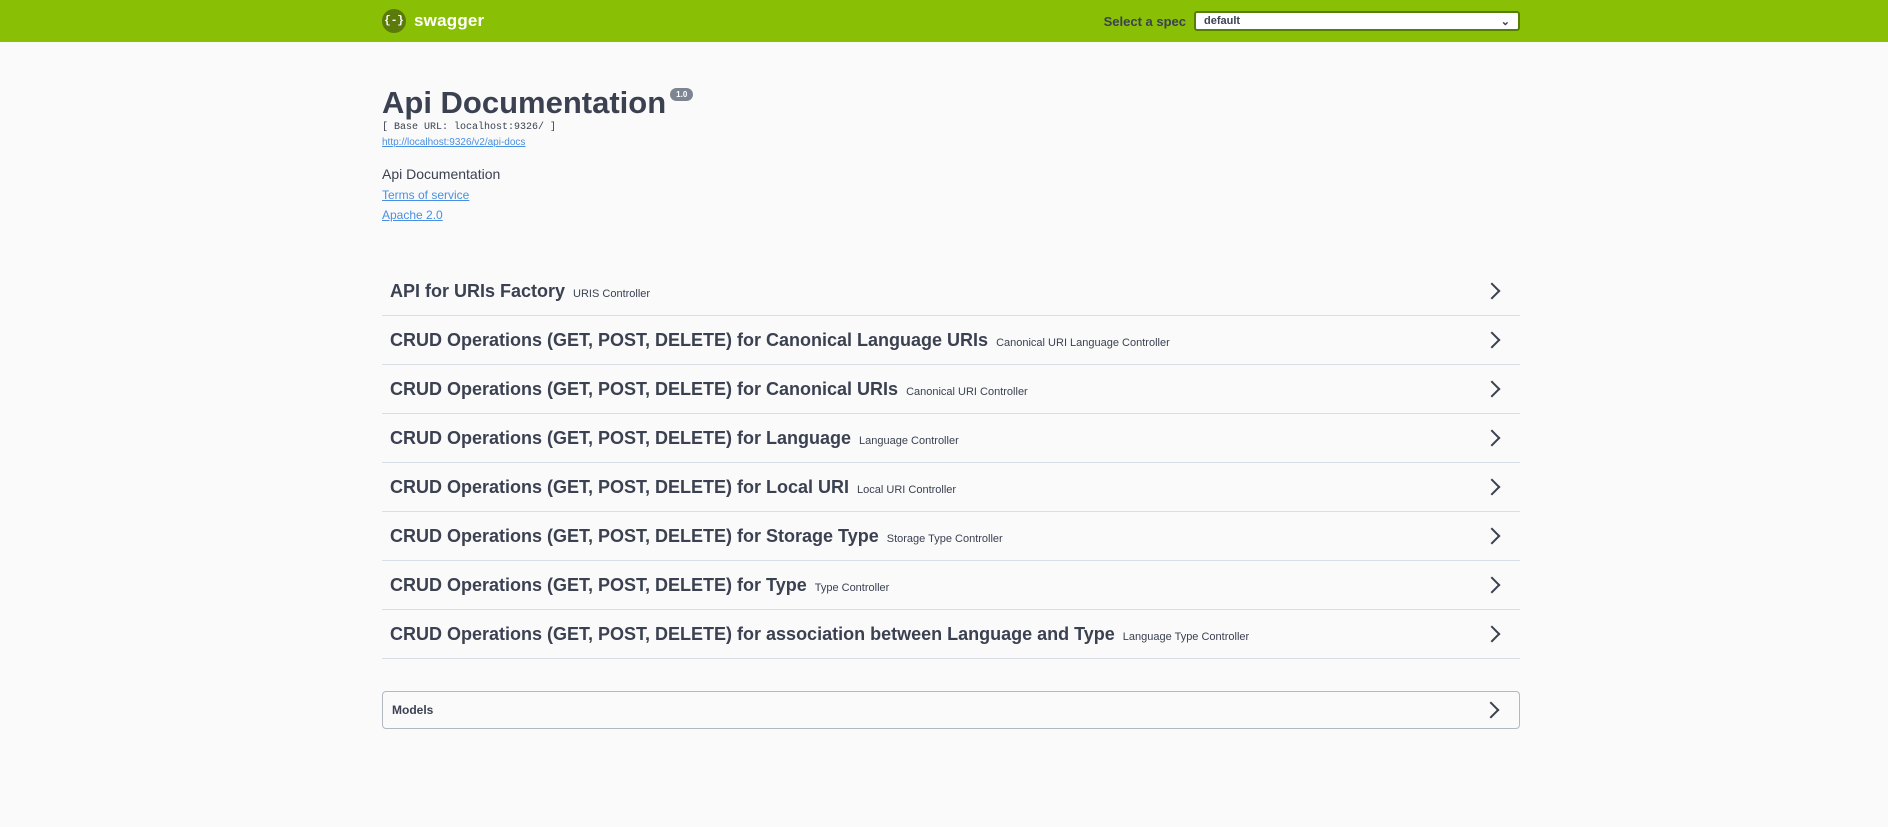 Image resolution: width=1888 pixels, height=827 pixels. I want to click on tag-description: Local URI Controller, so click(907, 489).